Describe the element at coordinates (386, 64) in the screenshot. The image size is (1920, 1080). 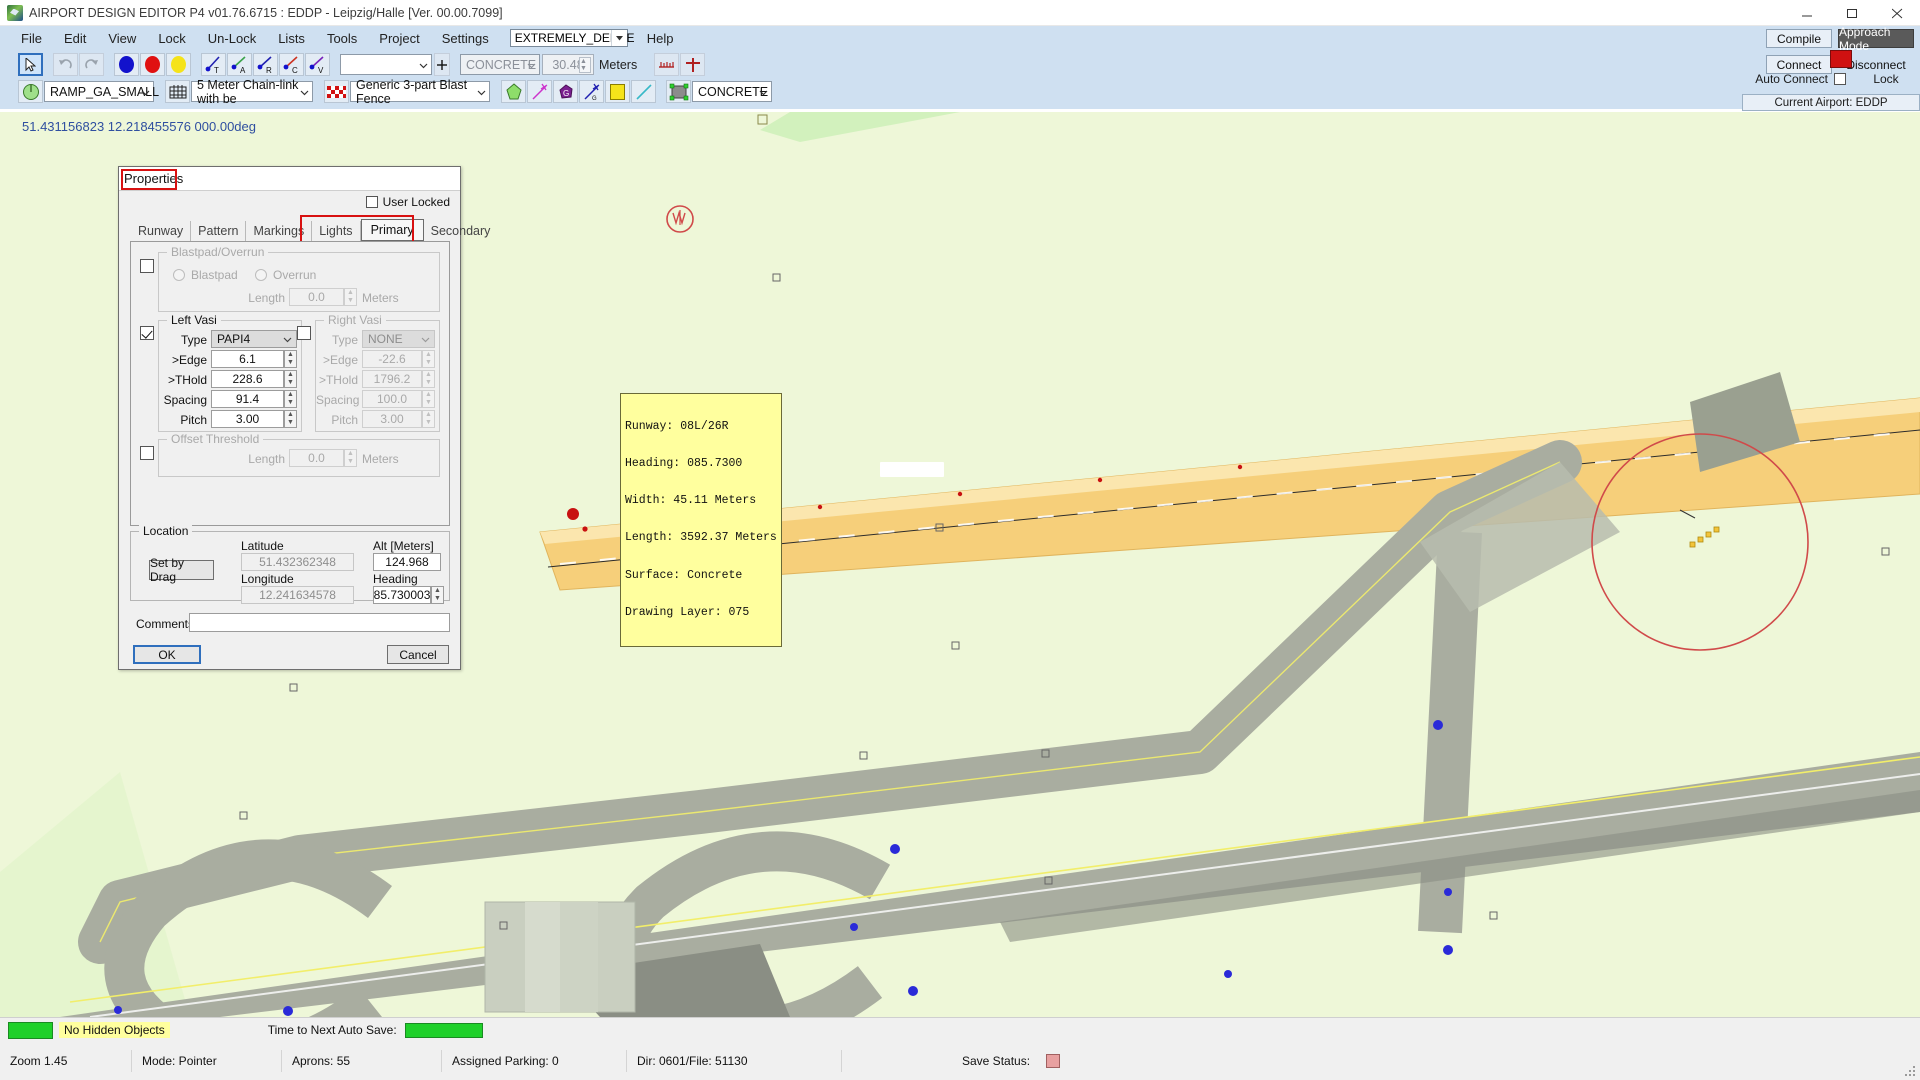
I see `taxiway-name-select` at that location.